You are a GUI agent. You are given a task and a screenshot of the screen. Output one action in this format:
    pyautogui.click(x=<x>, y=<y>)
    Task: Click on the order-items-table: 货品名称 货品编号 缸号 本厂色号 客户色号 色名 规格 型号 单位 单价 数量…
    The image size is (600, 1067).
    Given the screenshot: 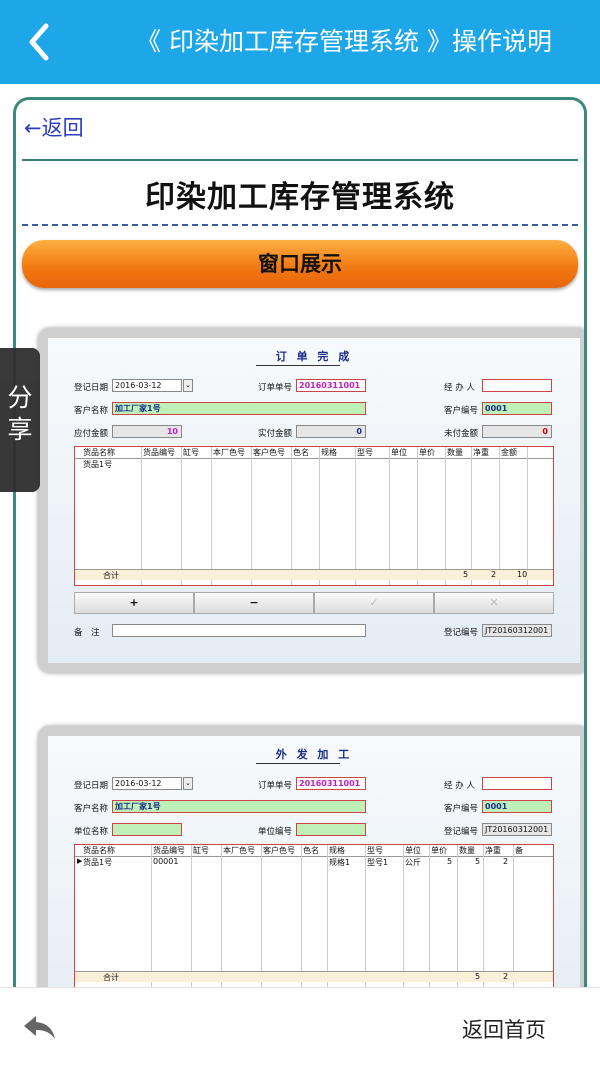 What is the action you would take?
    pyautogui.click(x=314, y=516)
    